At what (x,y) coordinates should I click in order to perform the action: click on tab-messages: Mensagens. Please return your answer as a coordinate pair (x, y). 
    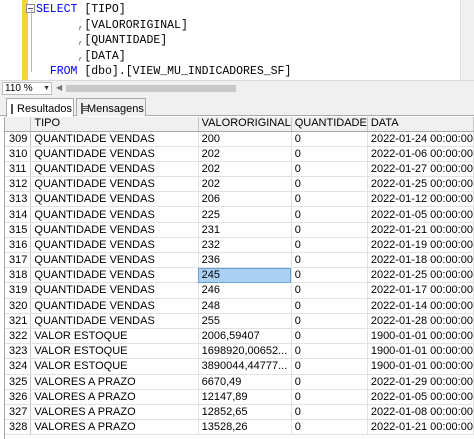
    Looking at the image, I should click on (111, 107).